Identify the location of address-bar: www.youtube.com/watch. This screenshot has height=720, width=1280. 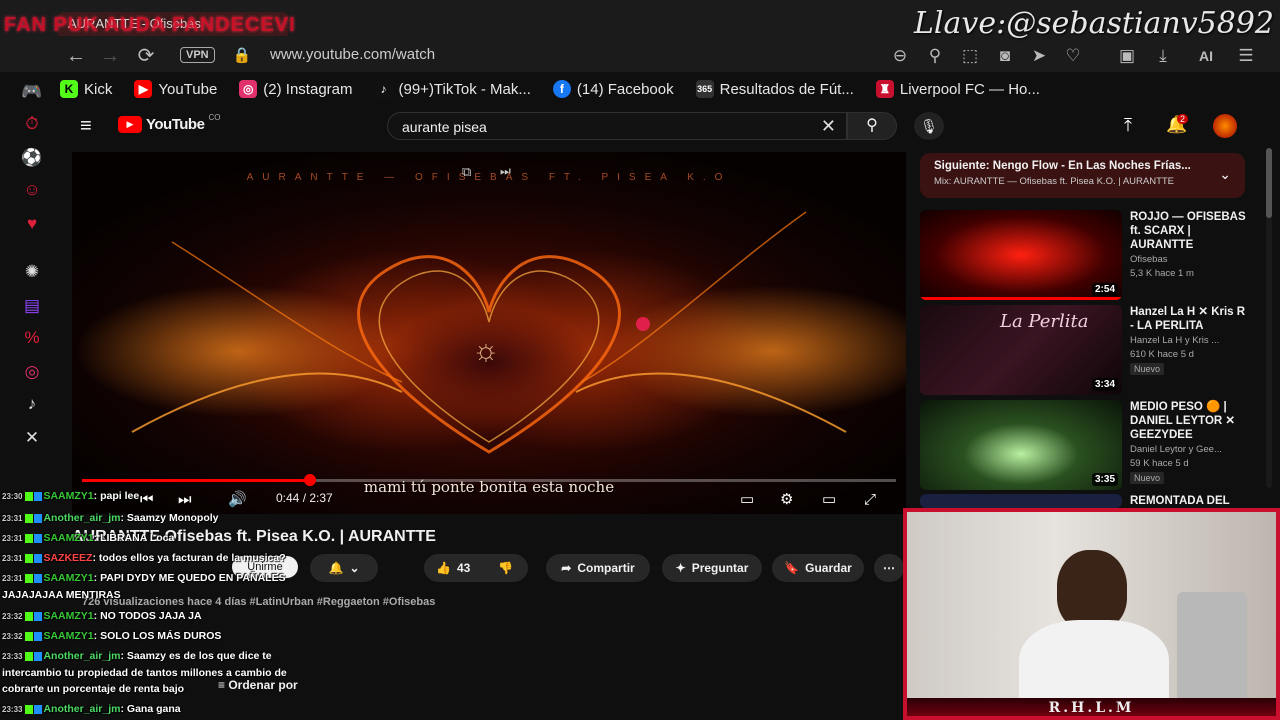
(352, 54).